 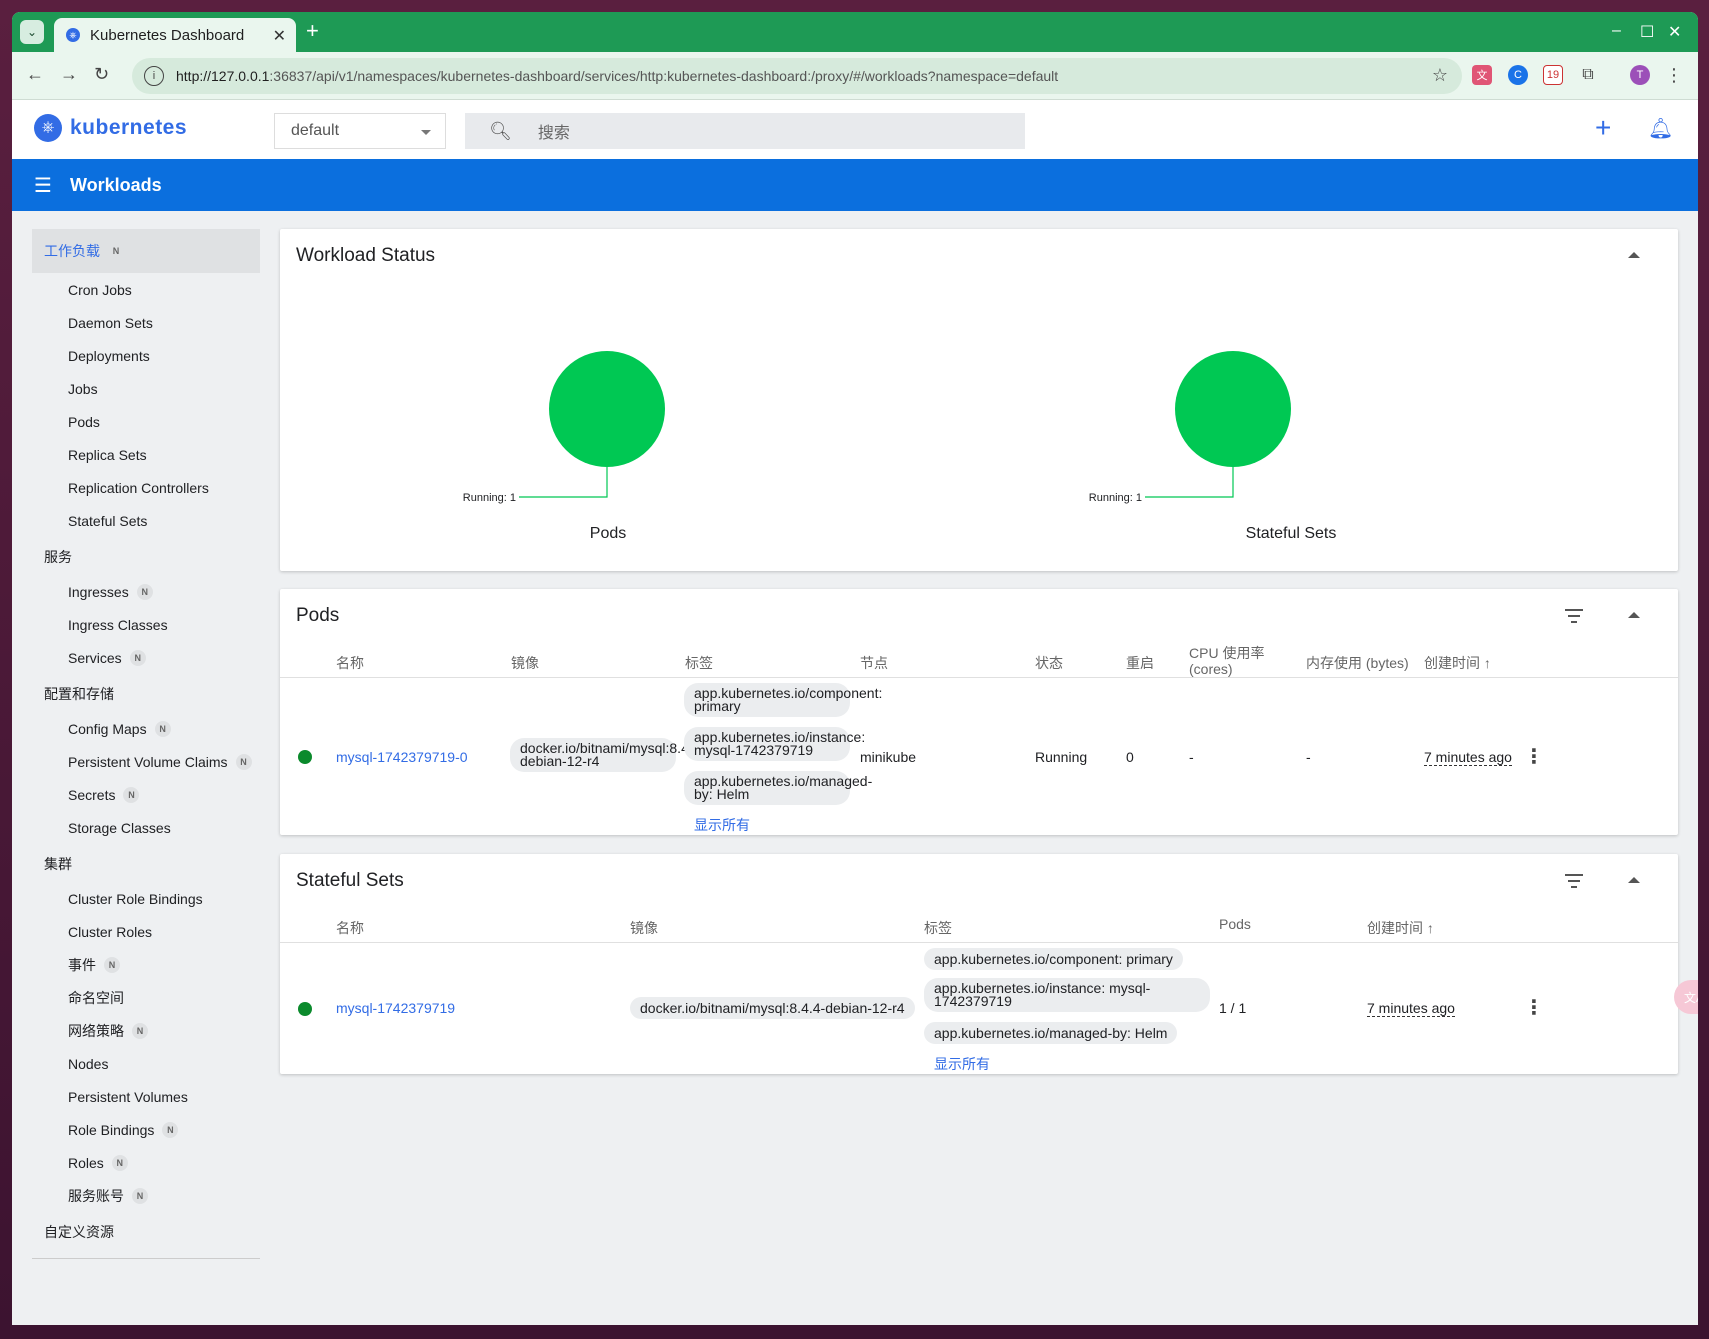 I want to click on pod-memory: -, so click(x=1308, y=757).